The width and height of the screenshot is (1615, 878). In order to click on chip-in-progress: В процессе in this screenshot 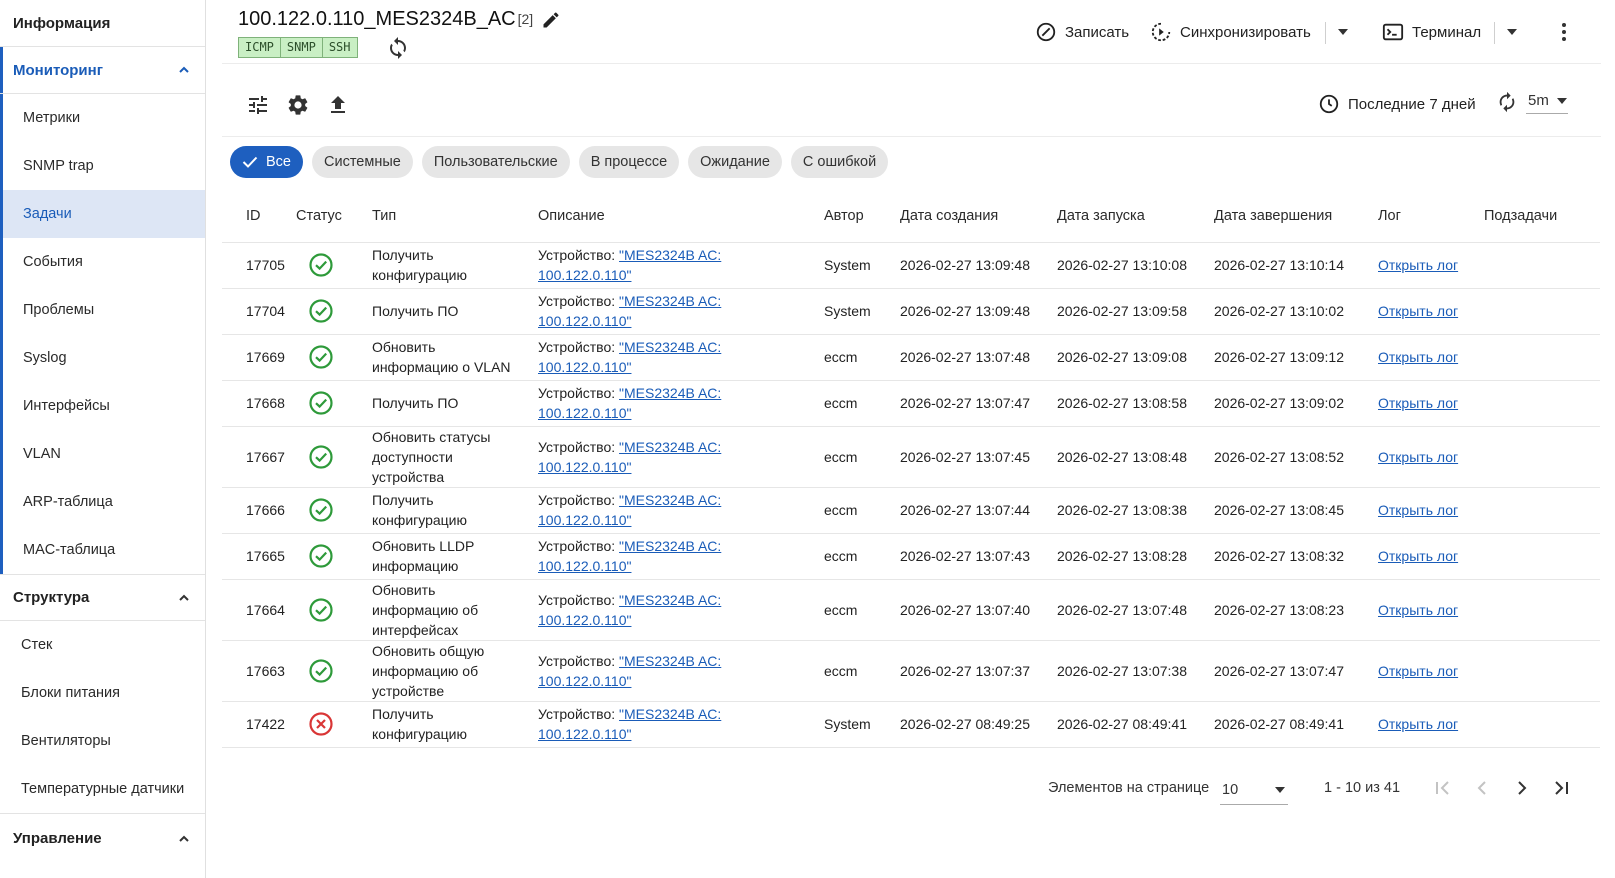, I will do `click(629, 162)`.